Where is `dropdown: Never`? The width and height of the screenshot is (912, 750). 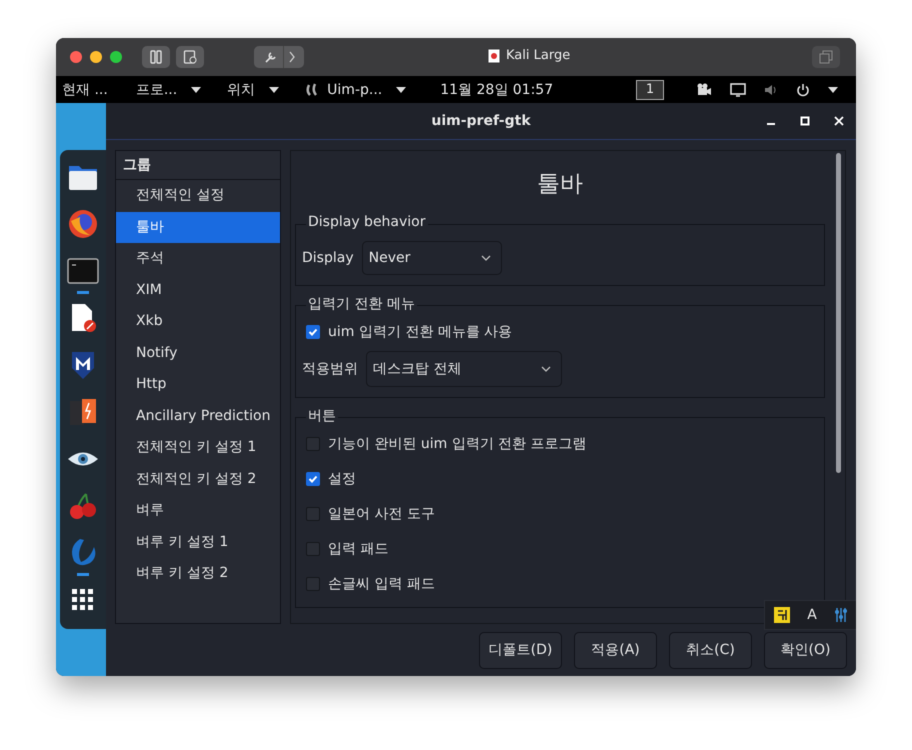 dropdown: Never is located at coordinates (432, 258).